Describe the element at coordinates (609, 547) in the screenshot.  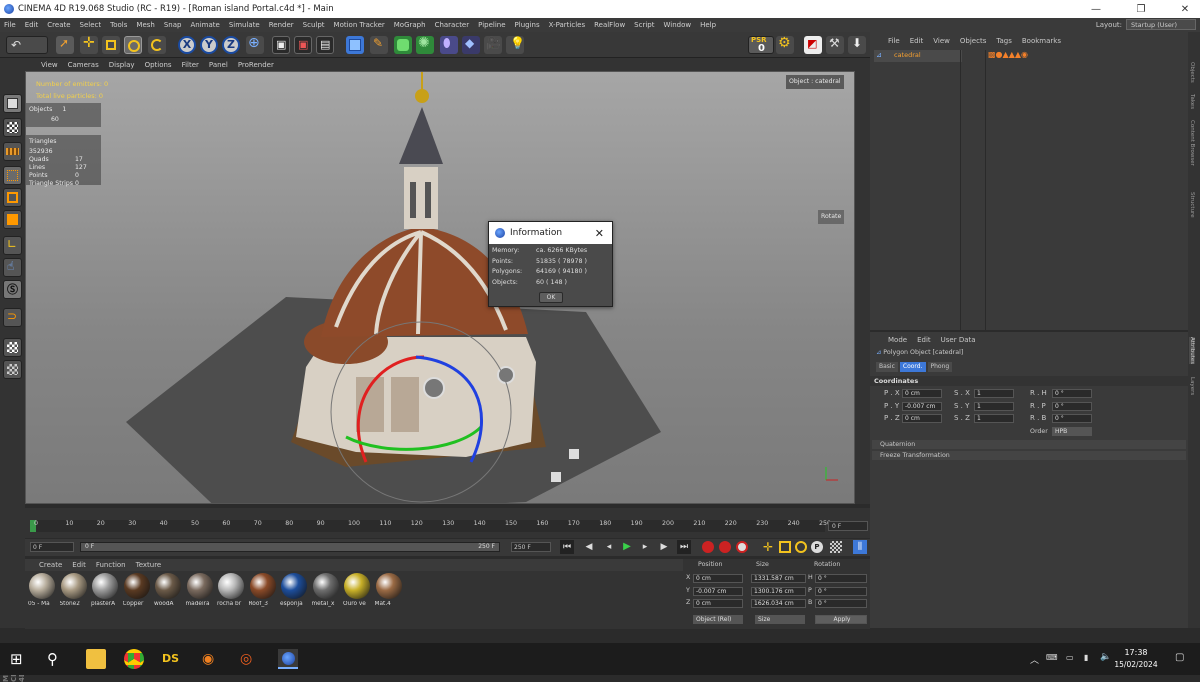
I see `previous-frame-button: ◂` at that location.